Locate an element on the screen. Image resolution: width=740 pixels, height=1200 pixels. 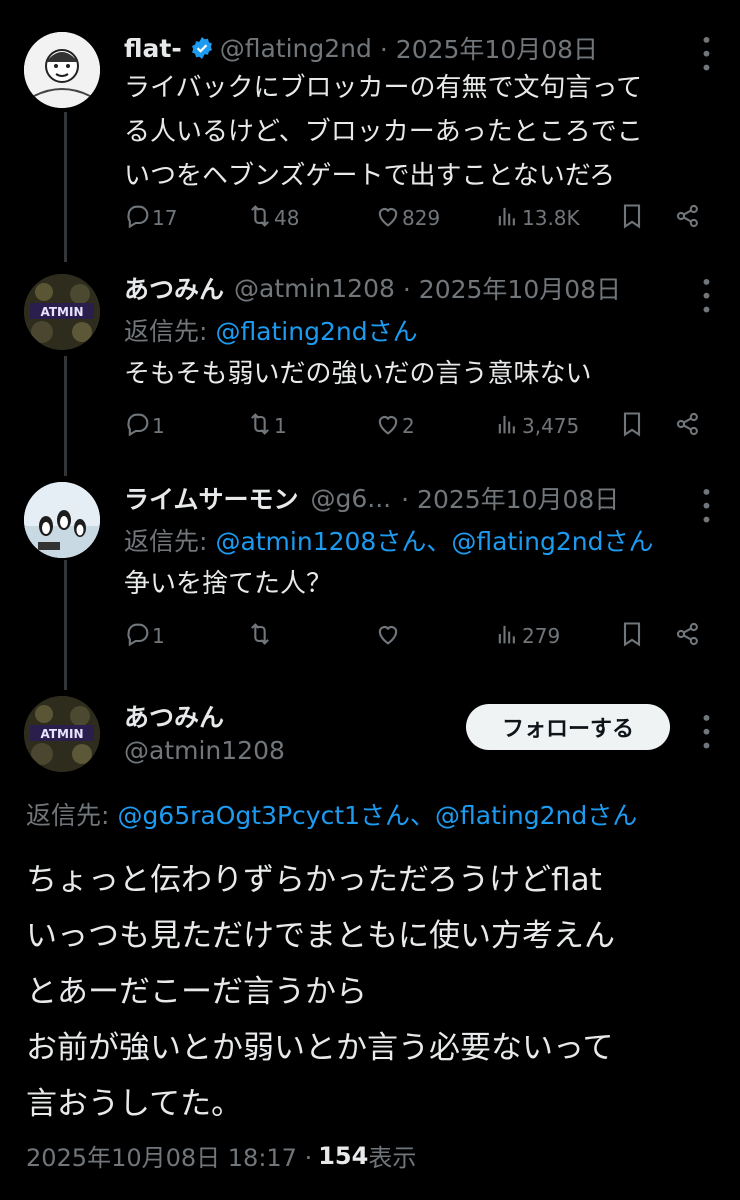
like-button: 829 is located at coordinates (407, 218).